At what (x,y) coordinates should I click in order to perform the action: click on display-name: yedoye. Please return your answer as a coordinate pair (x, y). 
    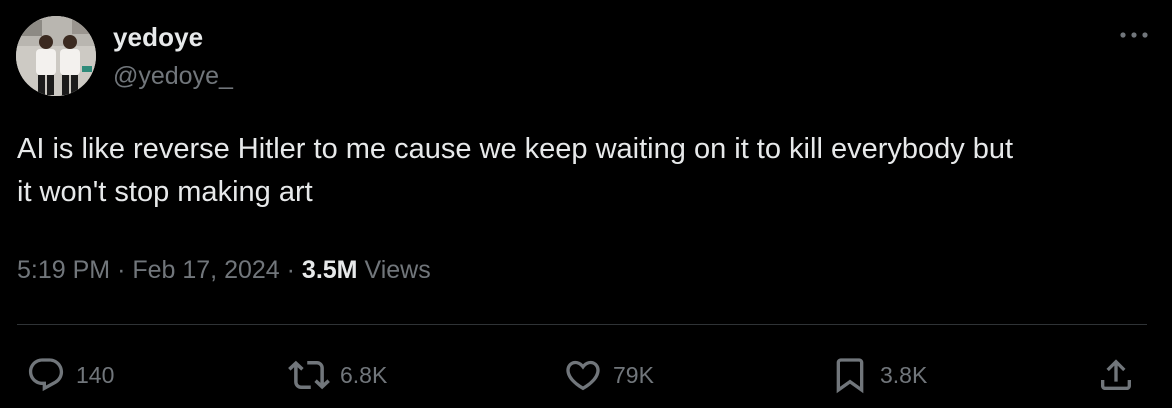
    Looking at the image, I should click on (158, 37).